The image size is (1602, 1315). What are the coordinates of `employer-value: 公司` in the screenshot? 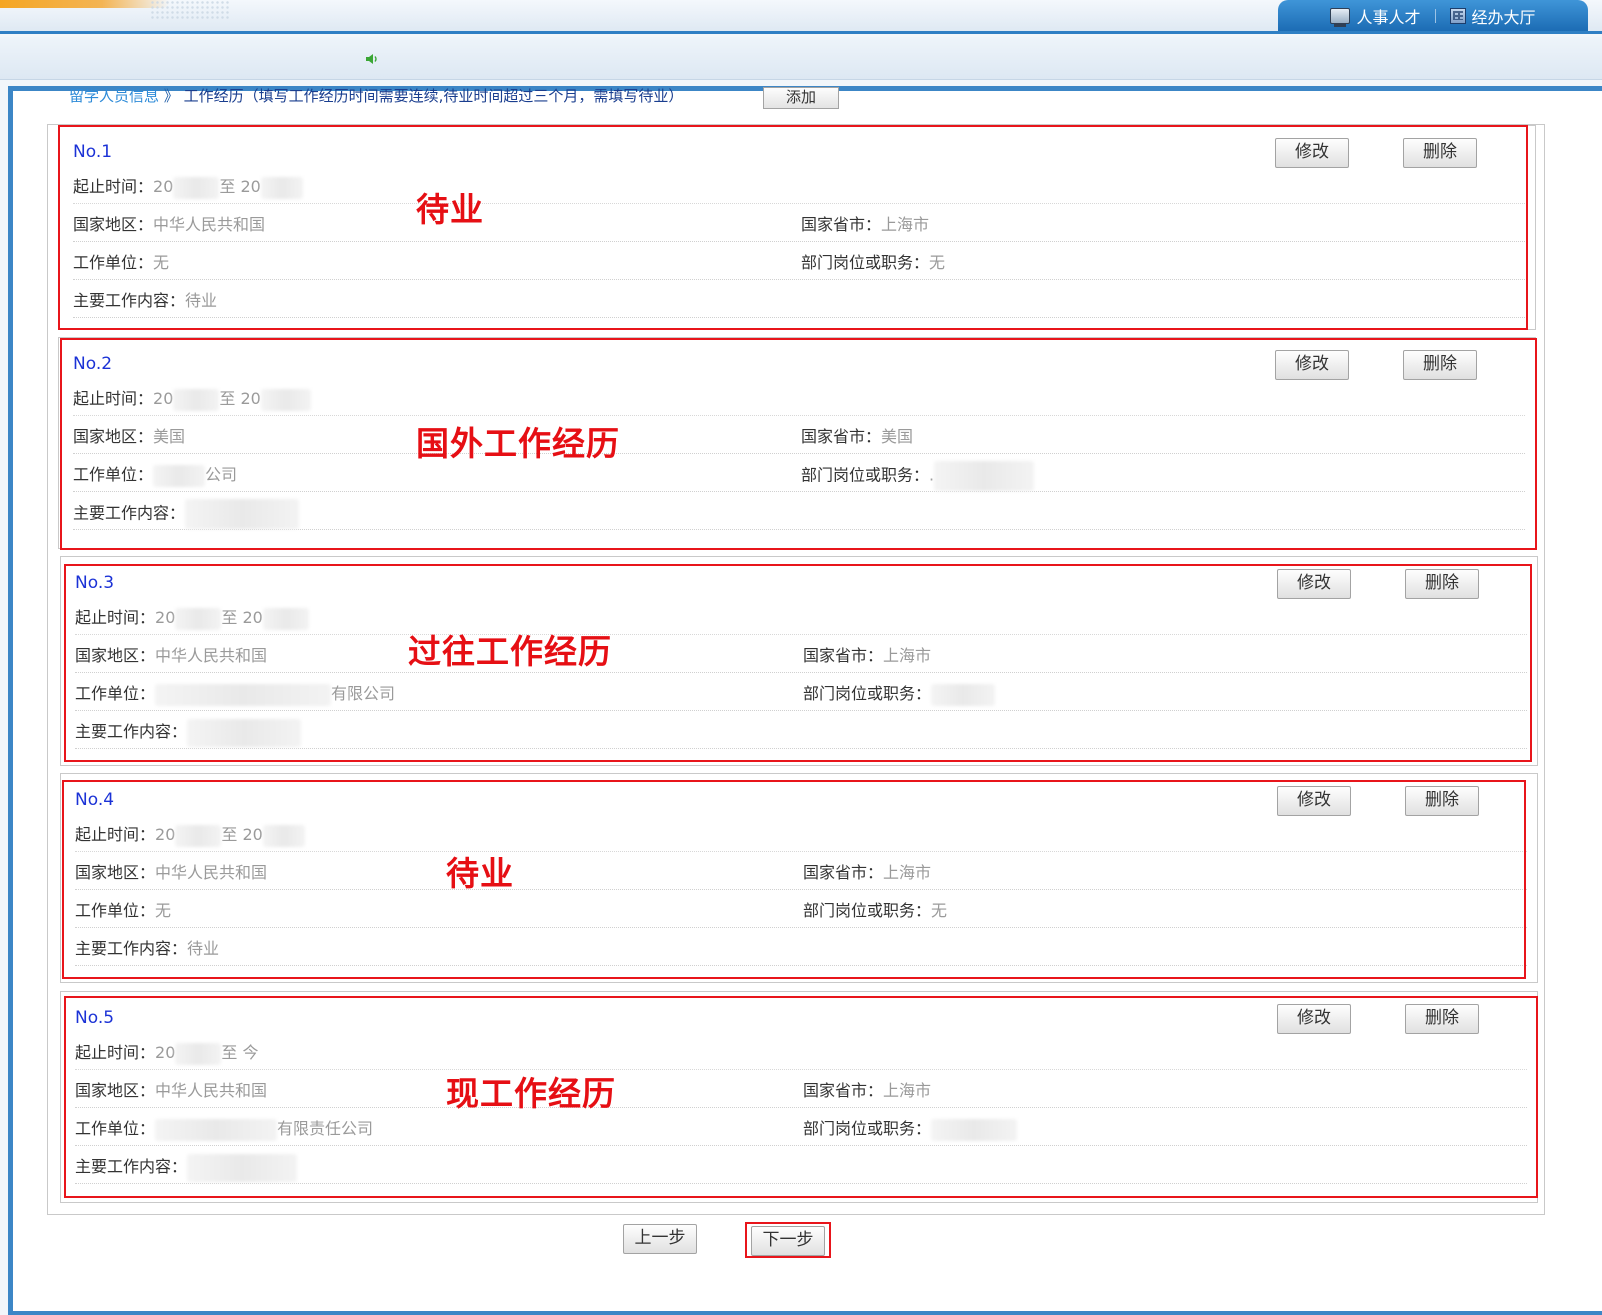 It's located at (221, 474).